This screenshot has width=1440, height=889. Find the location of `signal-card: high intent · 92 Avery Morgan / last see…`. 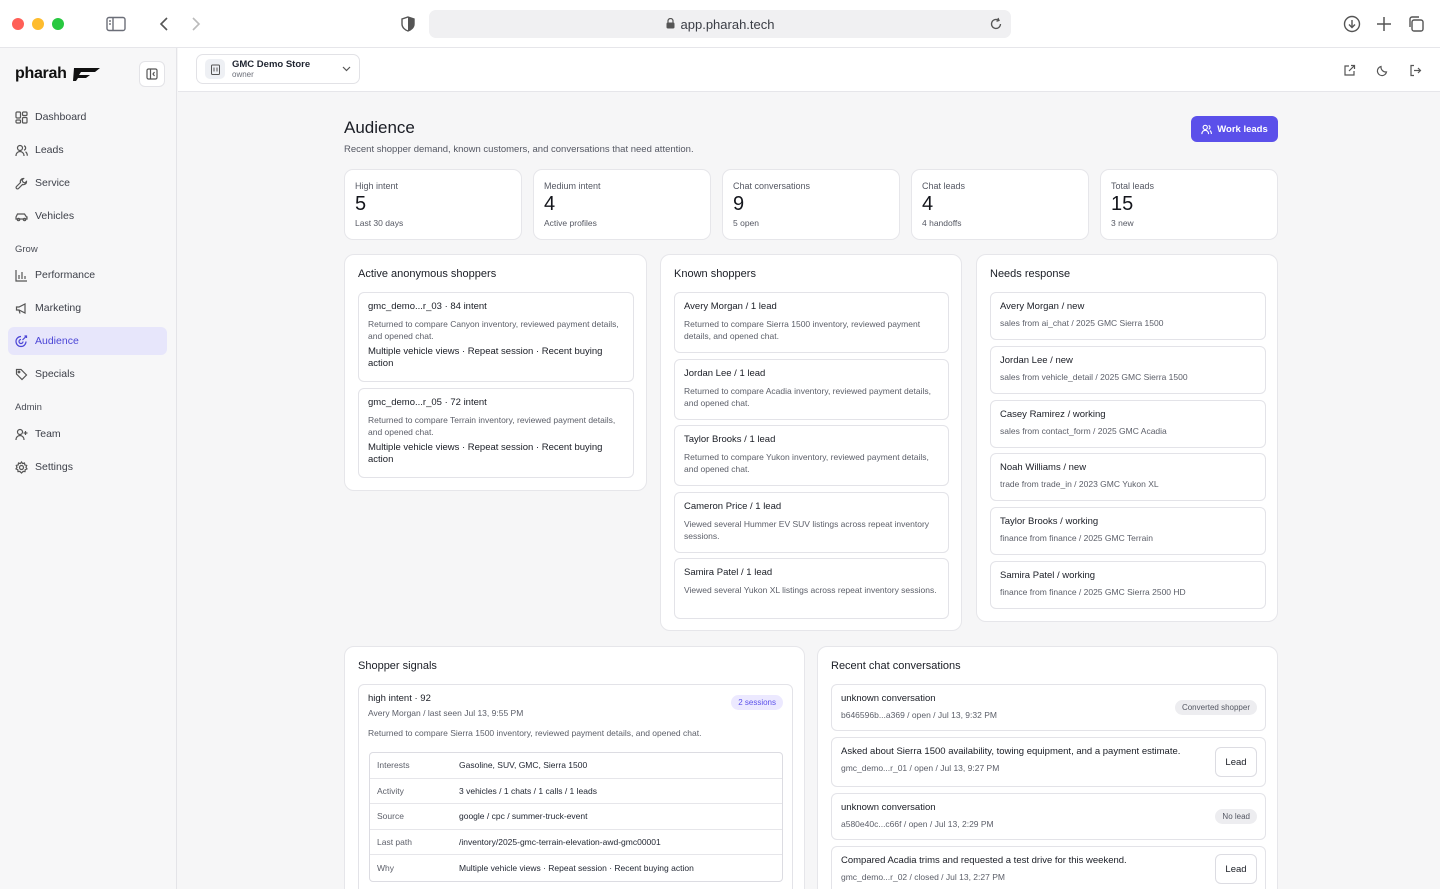

signal-card: high intent · 92 Avery Morgan / last see… is located at coordinates (575, 786).